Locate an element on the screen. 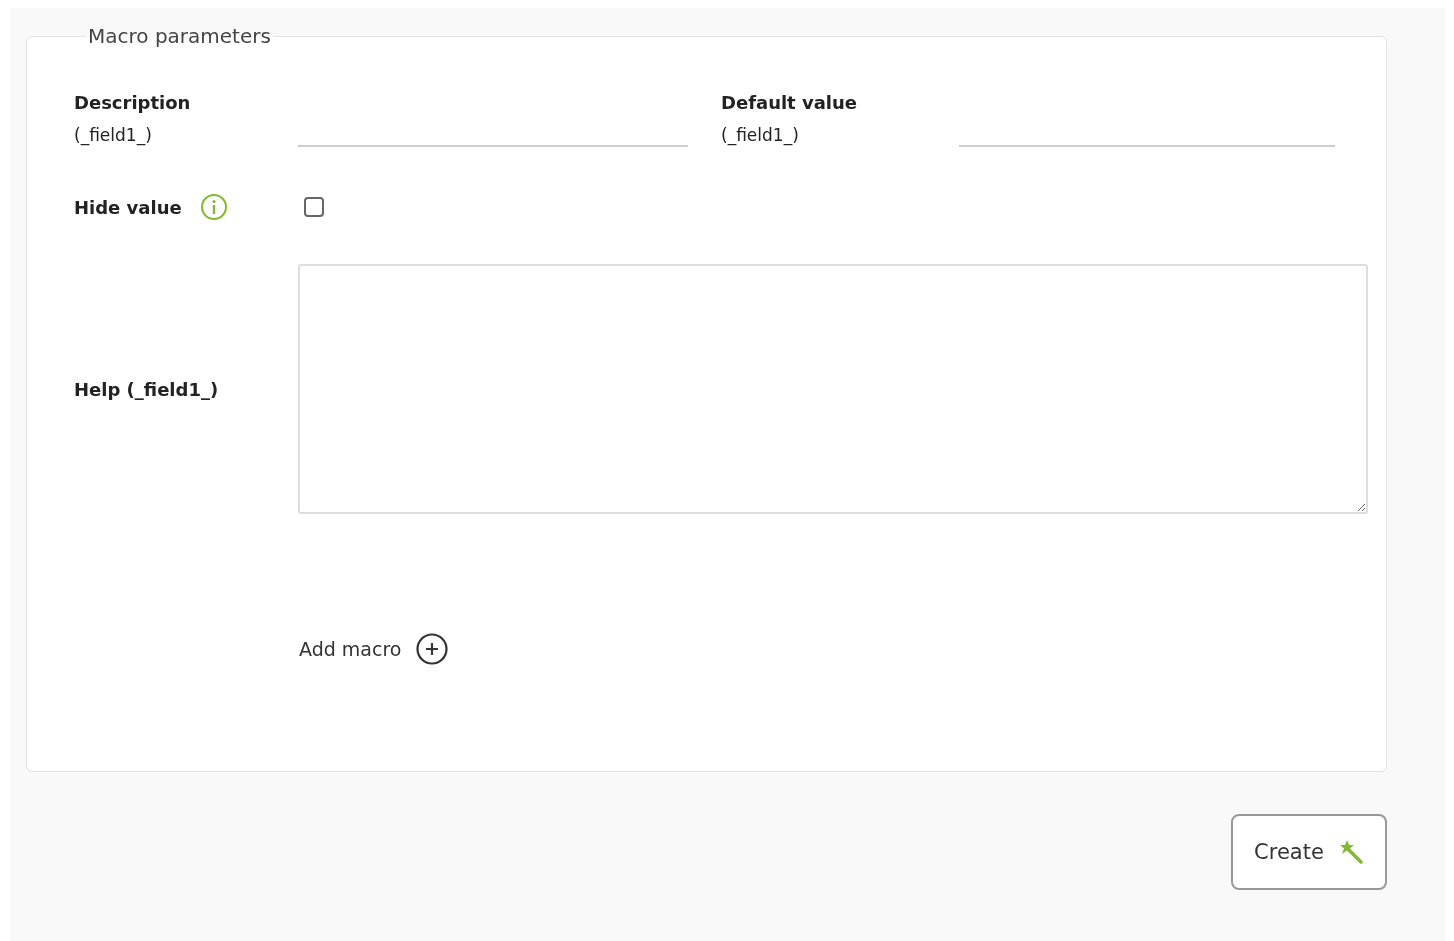  default-value-label: Default value is located at coordinates (790, 102).